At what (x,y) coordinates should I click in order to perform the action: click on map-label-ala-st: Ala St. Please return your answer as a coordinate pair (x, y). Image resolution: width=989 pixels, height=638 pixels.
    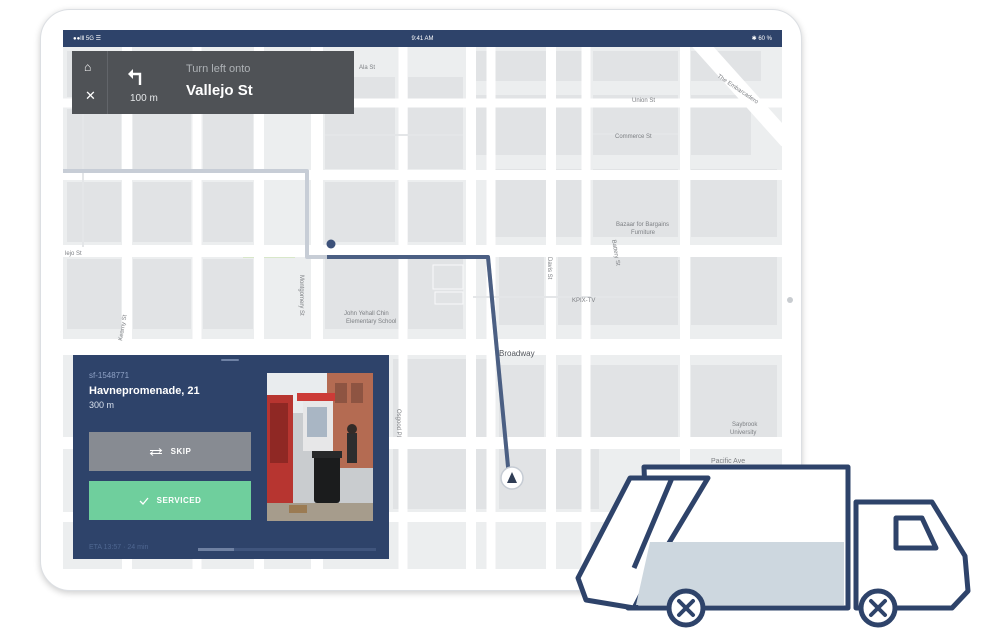
    Looking at the image, I should click on (367, 68).